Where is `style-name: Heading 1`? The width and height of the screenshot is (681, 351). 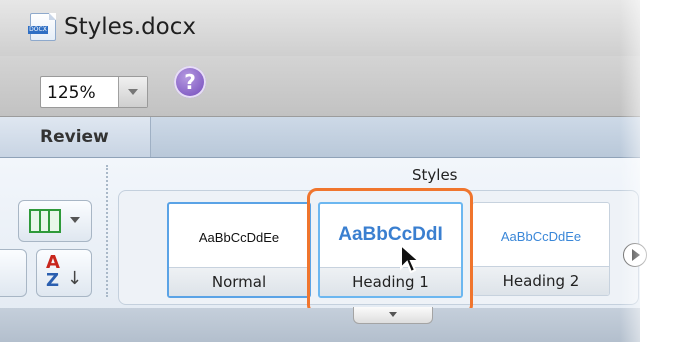 style-name: Heading 1 is located at coordinates (390, 281).